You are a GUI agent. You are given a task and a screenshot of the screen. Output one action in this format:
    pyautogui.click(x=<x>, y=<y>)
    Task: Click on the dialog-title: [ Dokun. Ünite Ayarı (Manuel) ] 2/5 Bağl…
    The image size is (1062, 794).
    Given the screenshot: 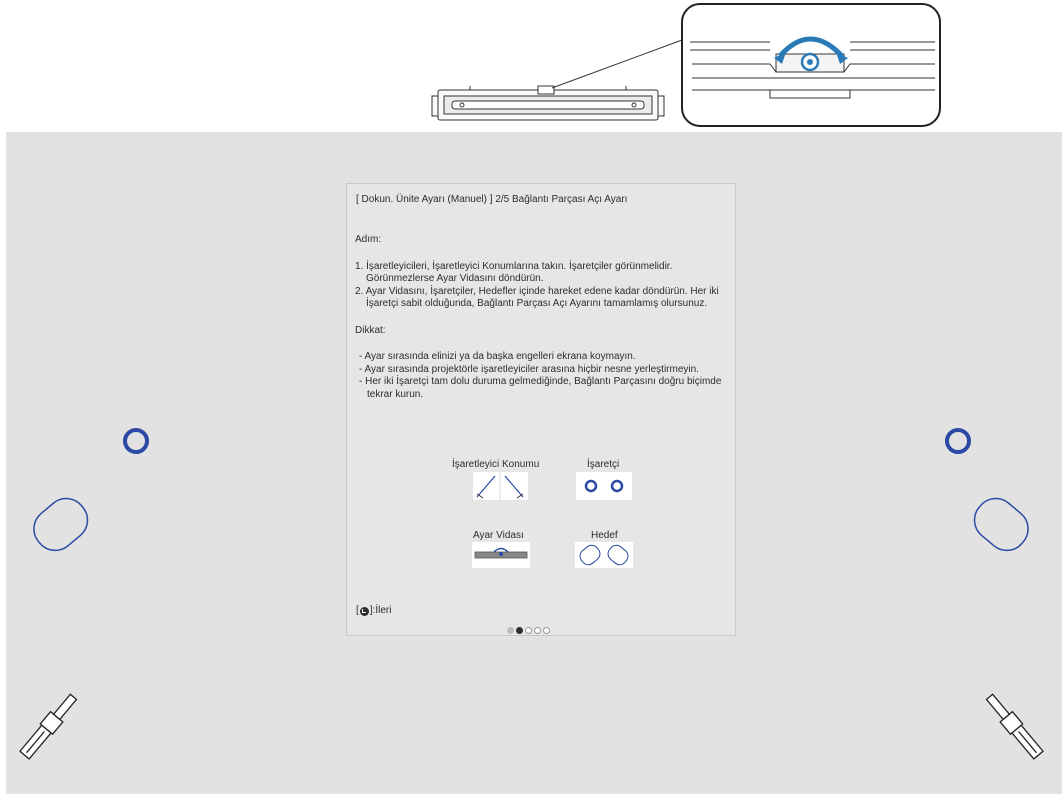 What is the action you would take?
    pyautogui.click(x=492, y=199)
    